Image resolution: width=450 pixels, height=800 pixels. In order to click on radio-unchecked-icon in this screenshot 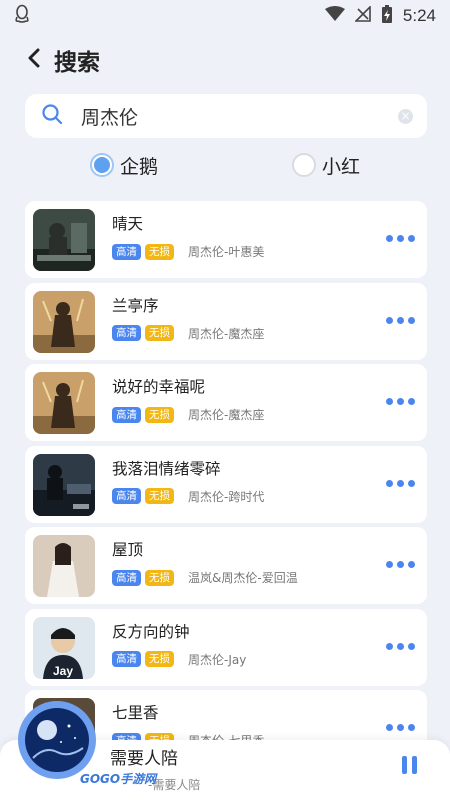, I will do `click(304, 165)`.